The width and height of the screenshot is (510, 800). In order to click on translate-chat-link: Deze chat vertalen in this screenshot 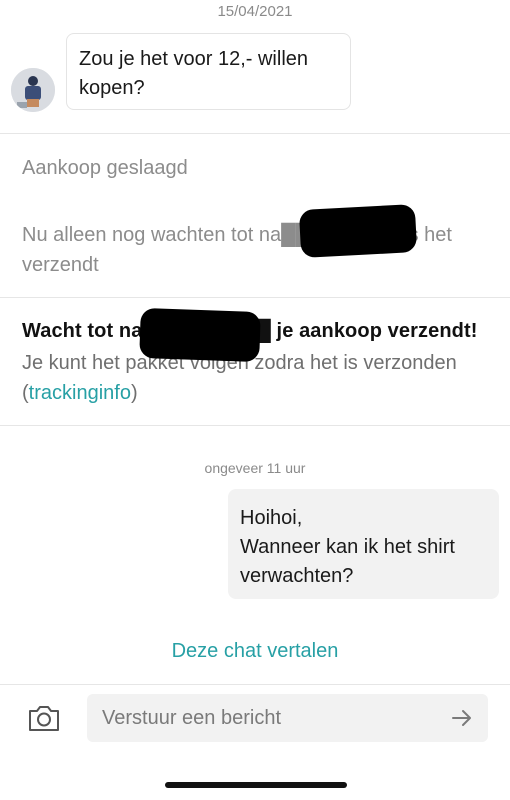, I will do `click(255, 651)`.